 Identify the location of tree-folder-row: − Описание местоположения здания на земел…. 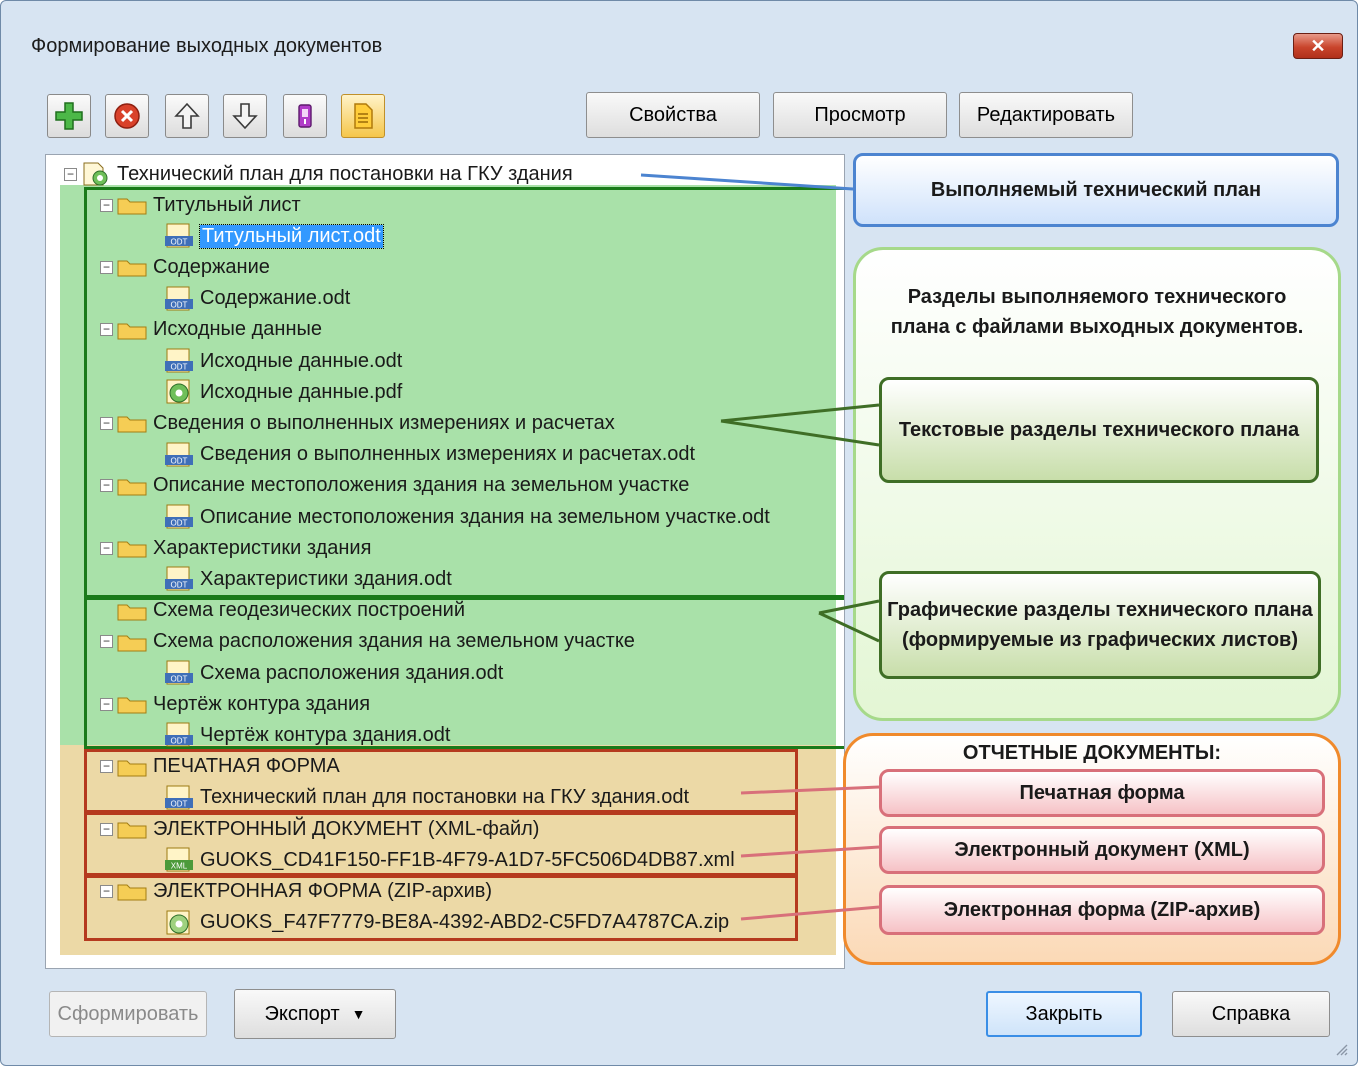
(394, 486).